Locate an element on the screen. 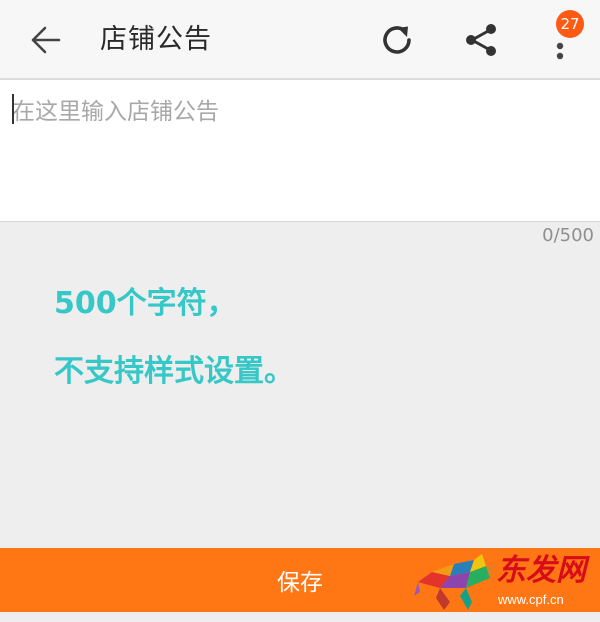  refresh-button is located at coordinates (397, 40).